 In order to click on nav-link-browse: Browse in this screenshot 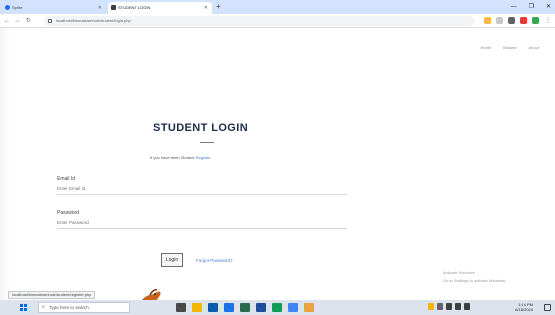, I will do `click(509, 47)`.